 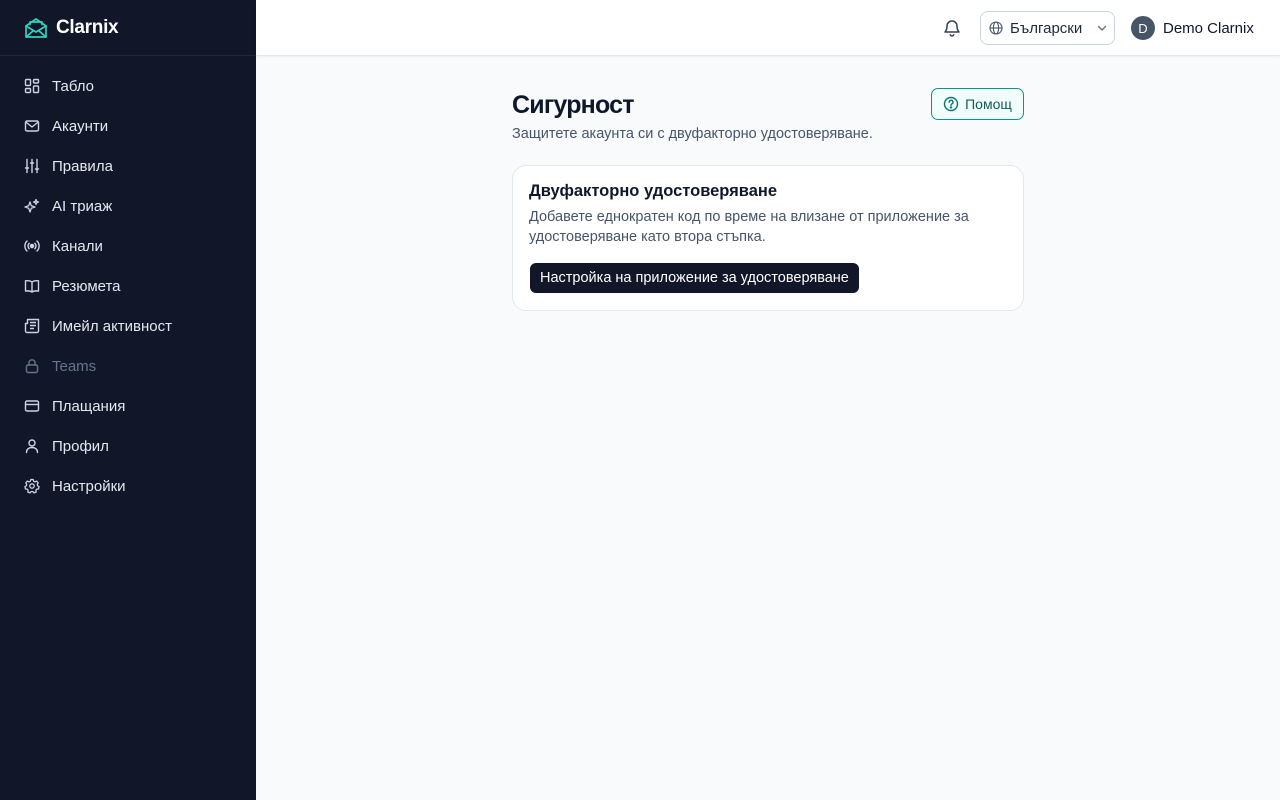 I want to click on sidebar-item-teams: Teams, so click(x=128, y=366).